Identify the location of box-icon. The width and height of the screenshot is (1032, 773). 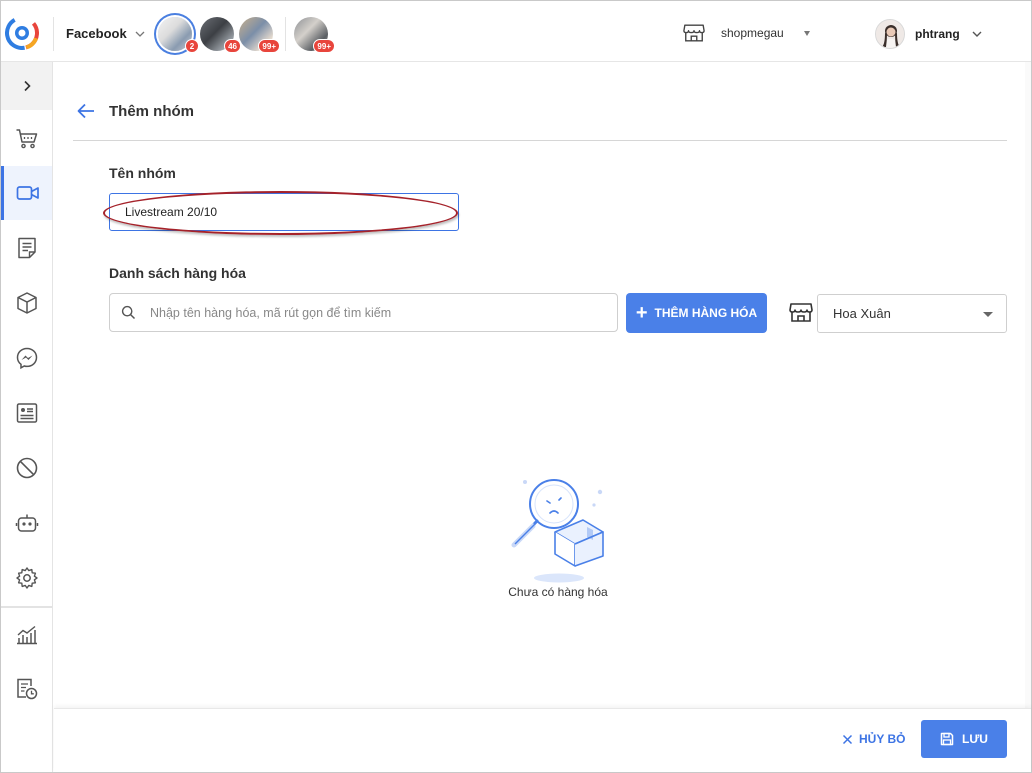
(26, 303).